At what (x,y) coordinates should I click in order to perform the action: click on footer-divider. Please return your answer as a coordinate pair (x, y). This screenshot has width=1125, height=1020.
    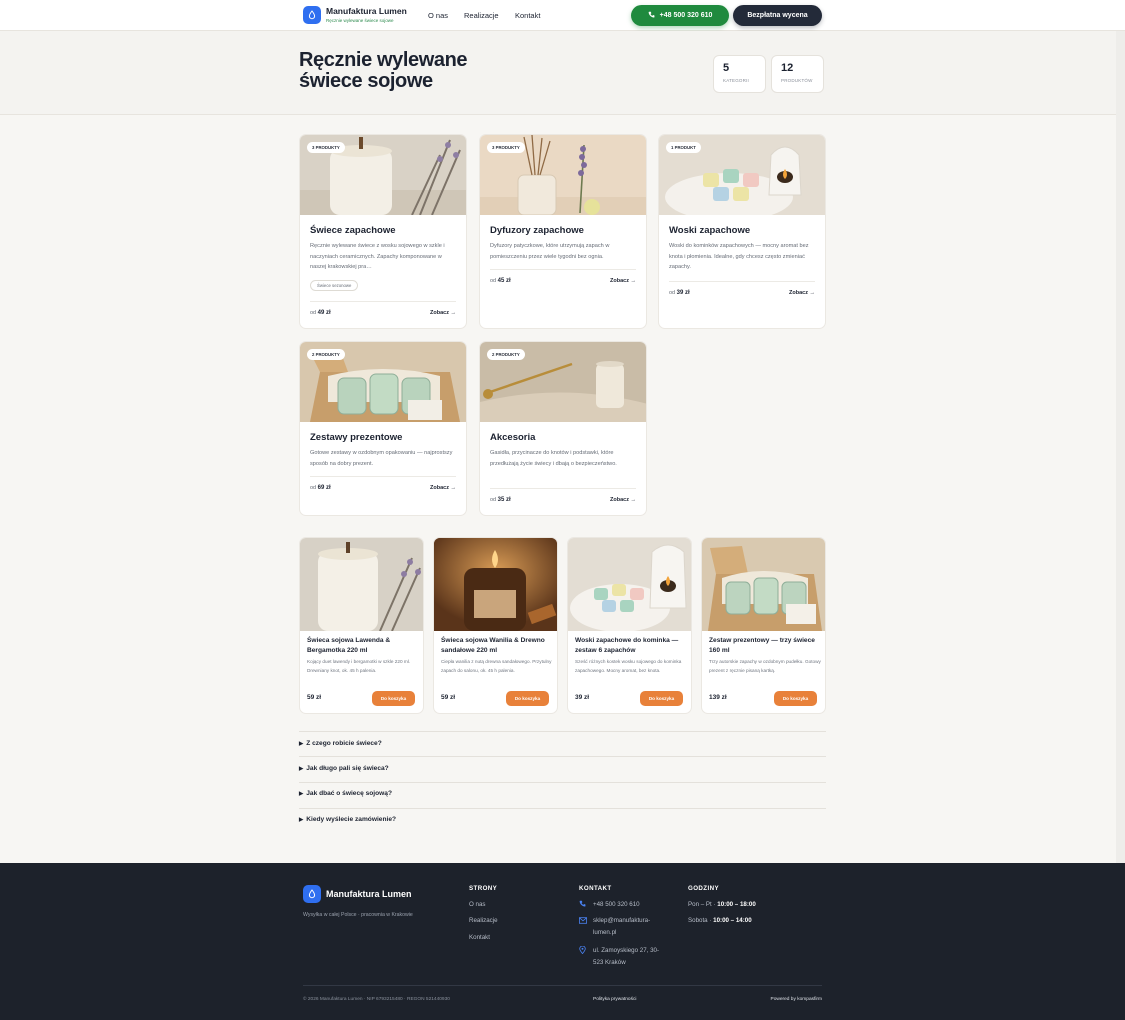
    Looking at the image, I should click on (562, 985).